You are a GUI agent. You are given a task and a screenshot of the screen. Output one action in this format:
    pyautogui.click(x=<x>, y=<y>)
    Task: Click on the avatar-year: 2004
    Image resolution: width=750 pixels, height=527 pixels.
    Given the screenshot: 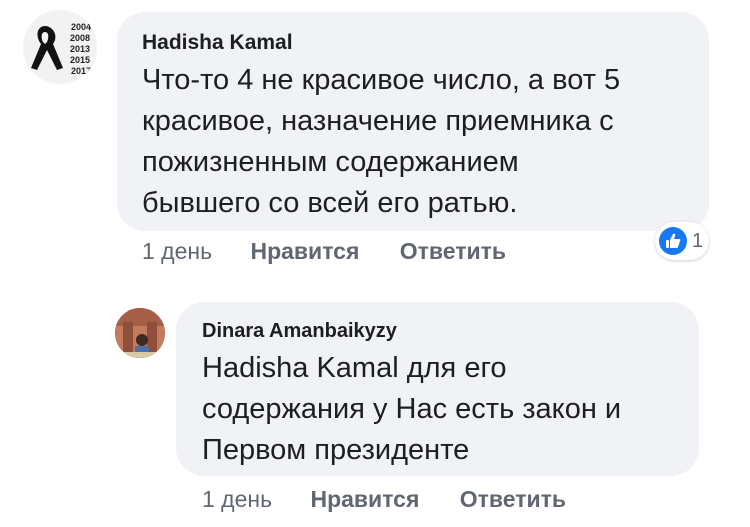 What is the action you would take?
    pyautogui.click(x=81, y=27)
    